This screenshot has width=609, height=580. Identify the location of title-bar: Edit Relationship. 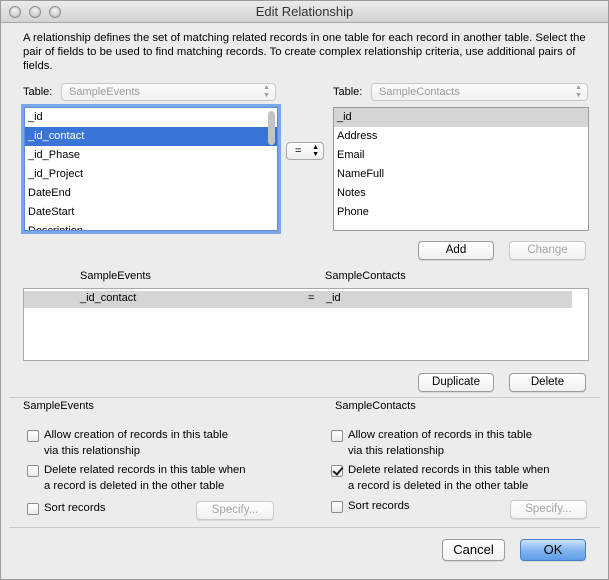
(304, 12).